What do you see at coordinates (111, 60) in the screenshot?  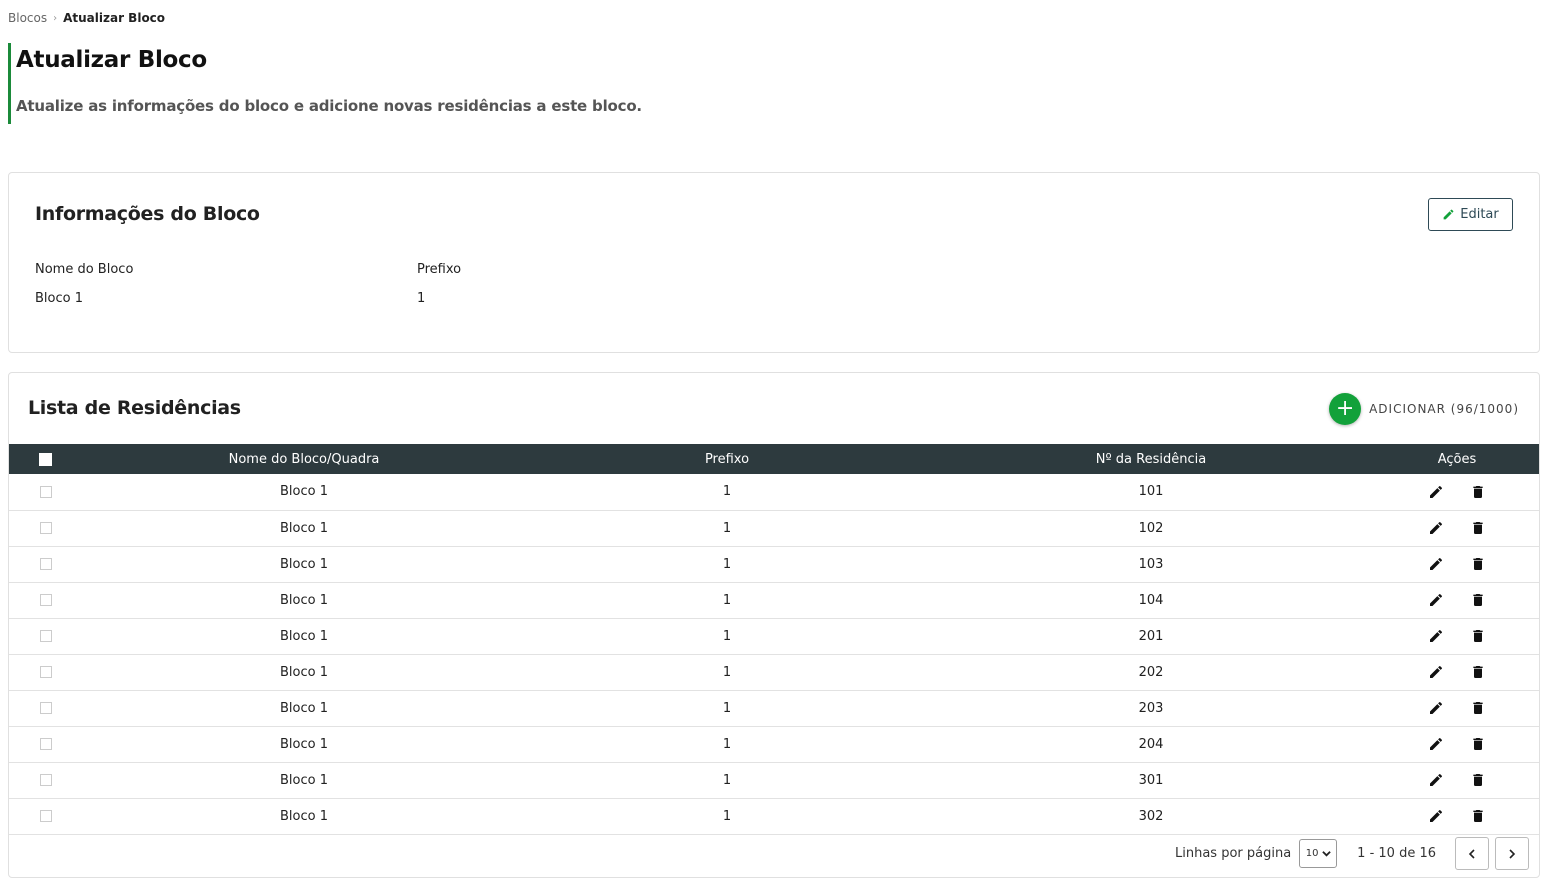 I see `page-title: Atualizar Bloco` at bounding box center [111, 60].